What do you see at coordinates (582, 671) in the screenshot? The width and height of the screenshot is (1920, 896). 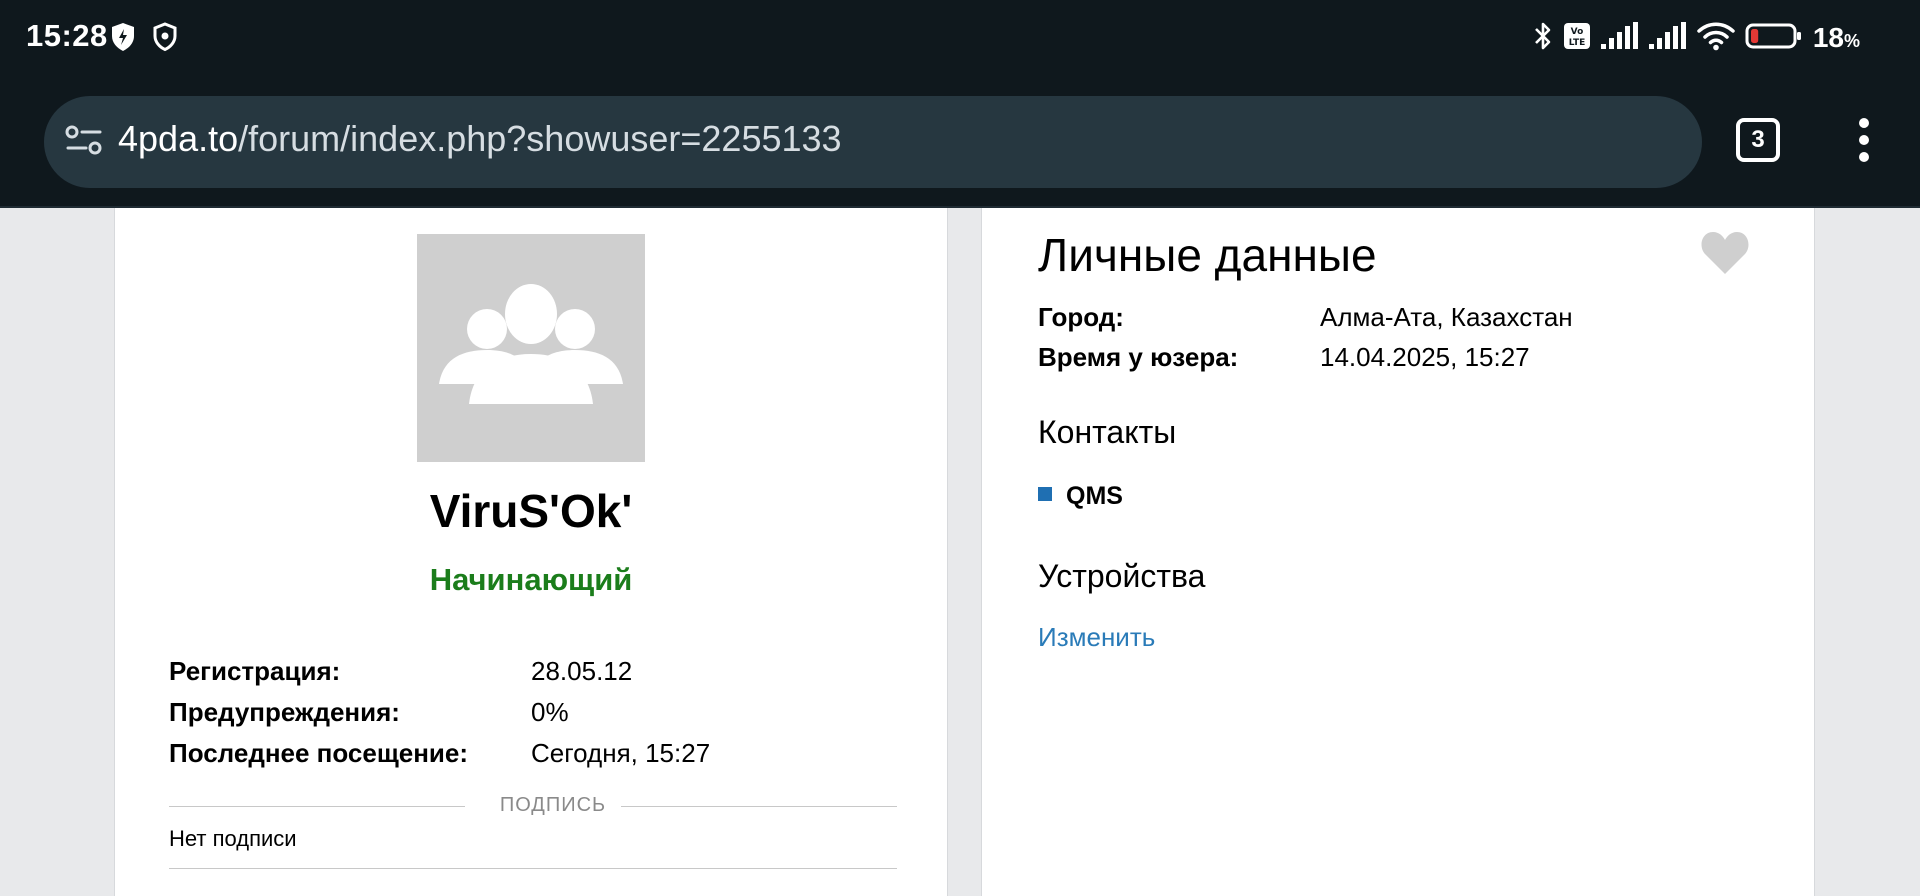 I see `info-value: 28.05.12` at bounding box center [582, 671].